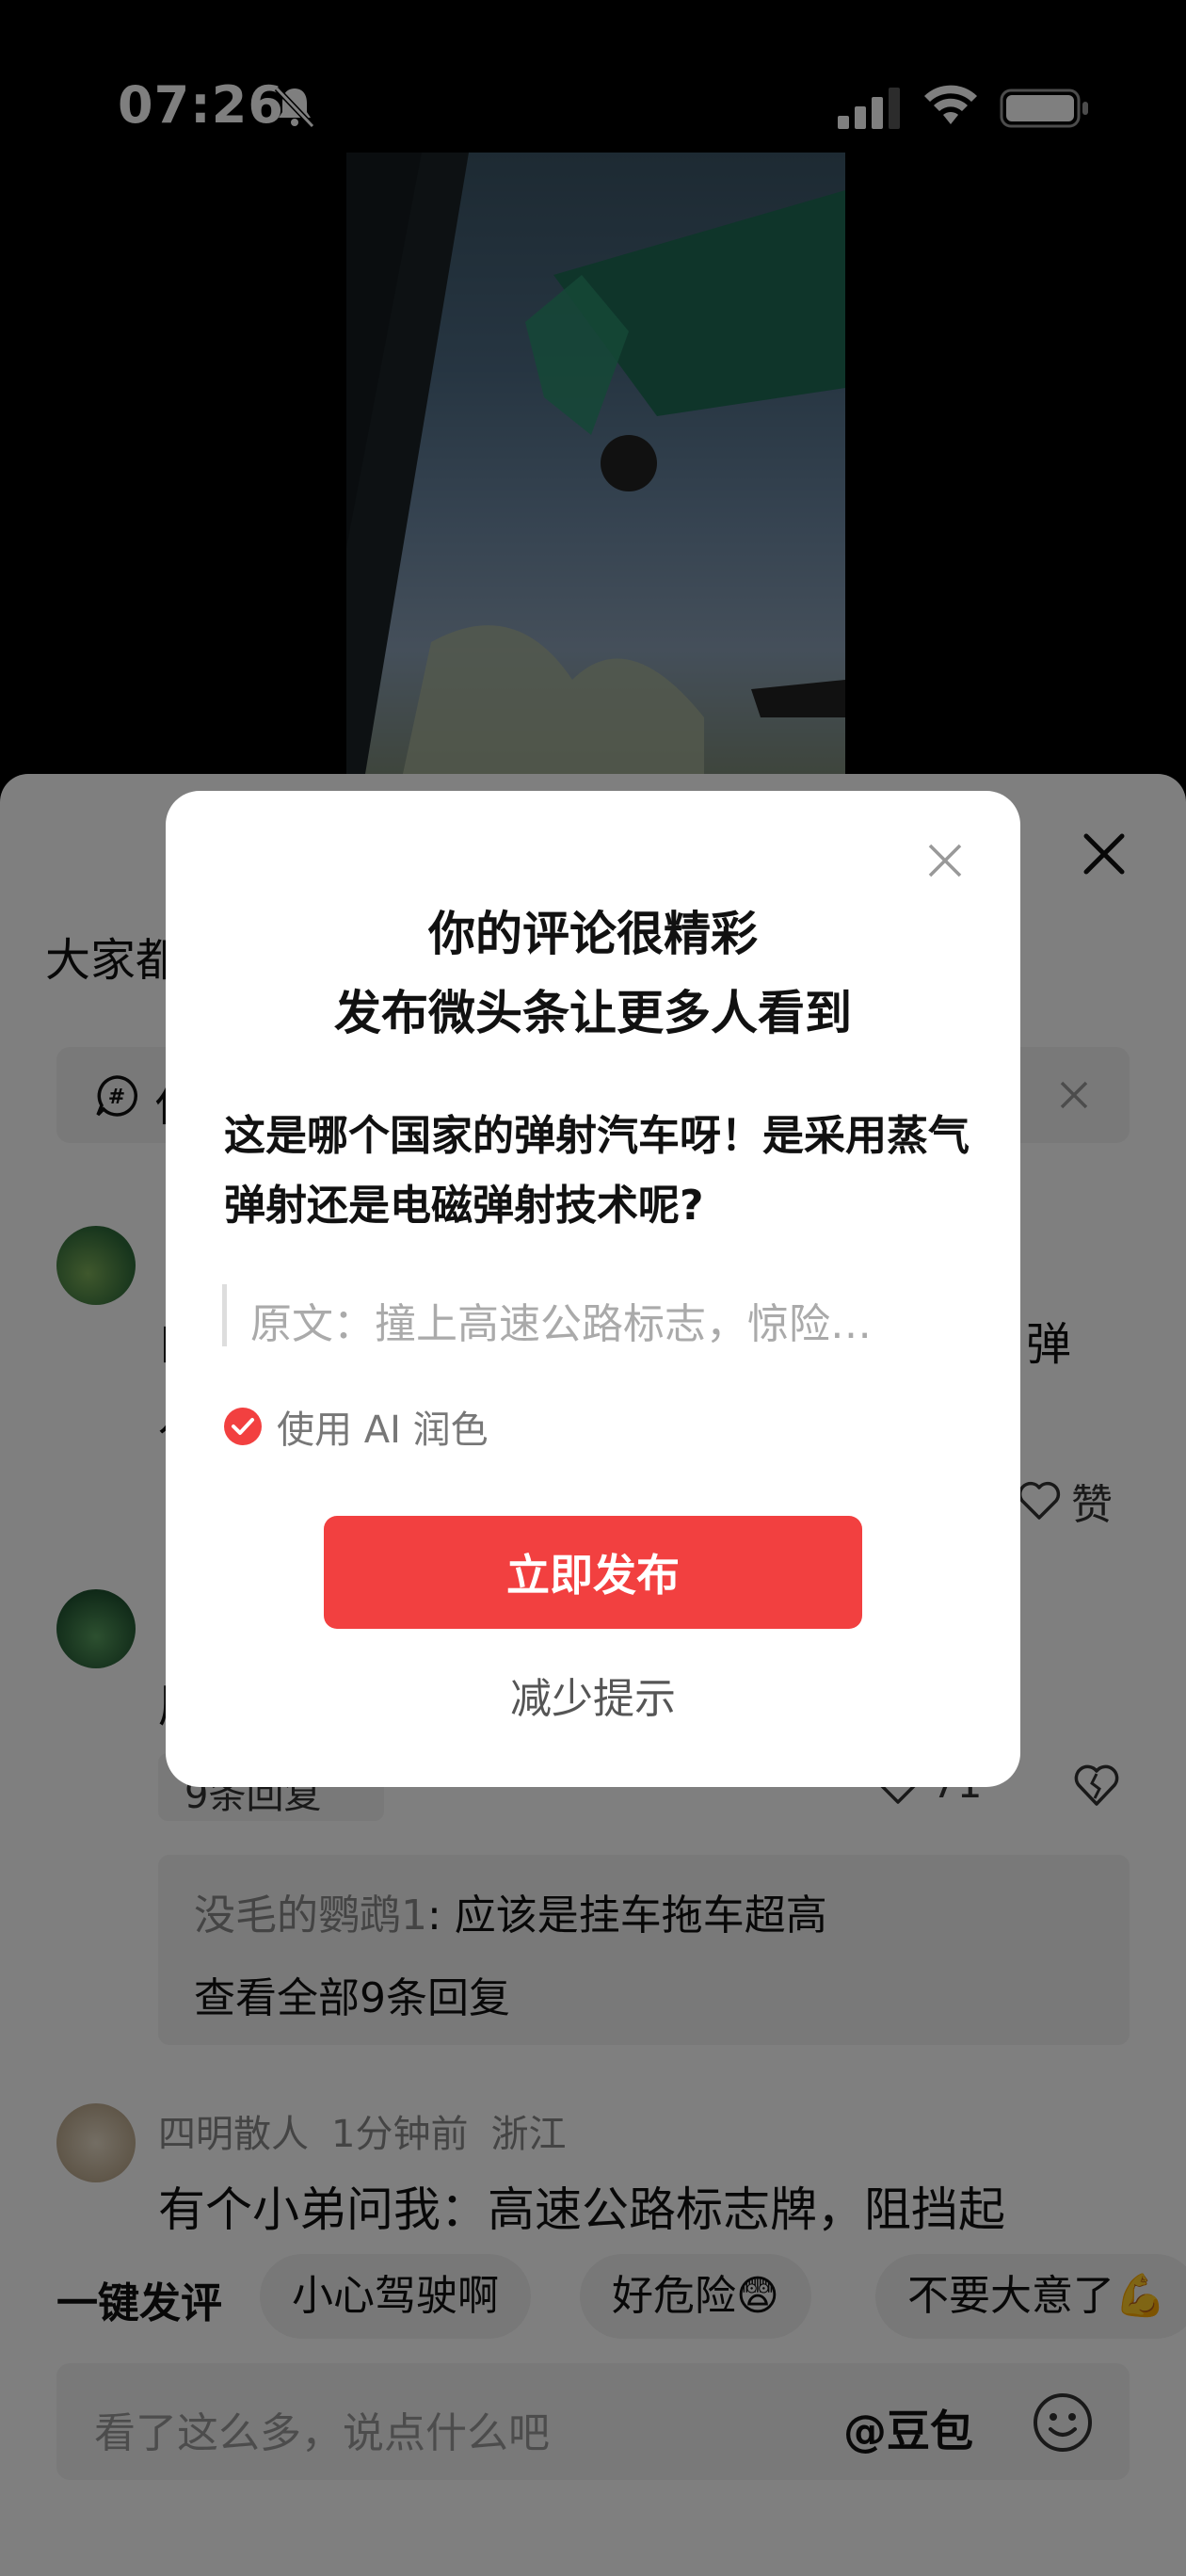 The image size is (1186, 2576). What do you see at coordinates (600, 1171) in the screenshot?
I see `dialog-comment-text: 这是哪个国家的弹射汽车呀！是采用蒸气弹射还是电磁弹射技术呢?` at bounding box center [600, 1171].